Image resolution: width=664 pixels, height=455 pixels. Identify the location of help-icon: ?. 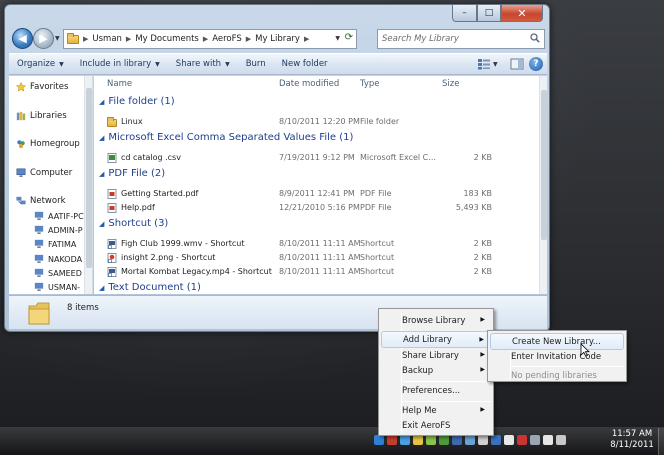
(536, 64).